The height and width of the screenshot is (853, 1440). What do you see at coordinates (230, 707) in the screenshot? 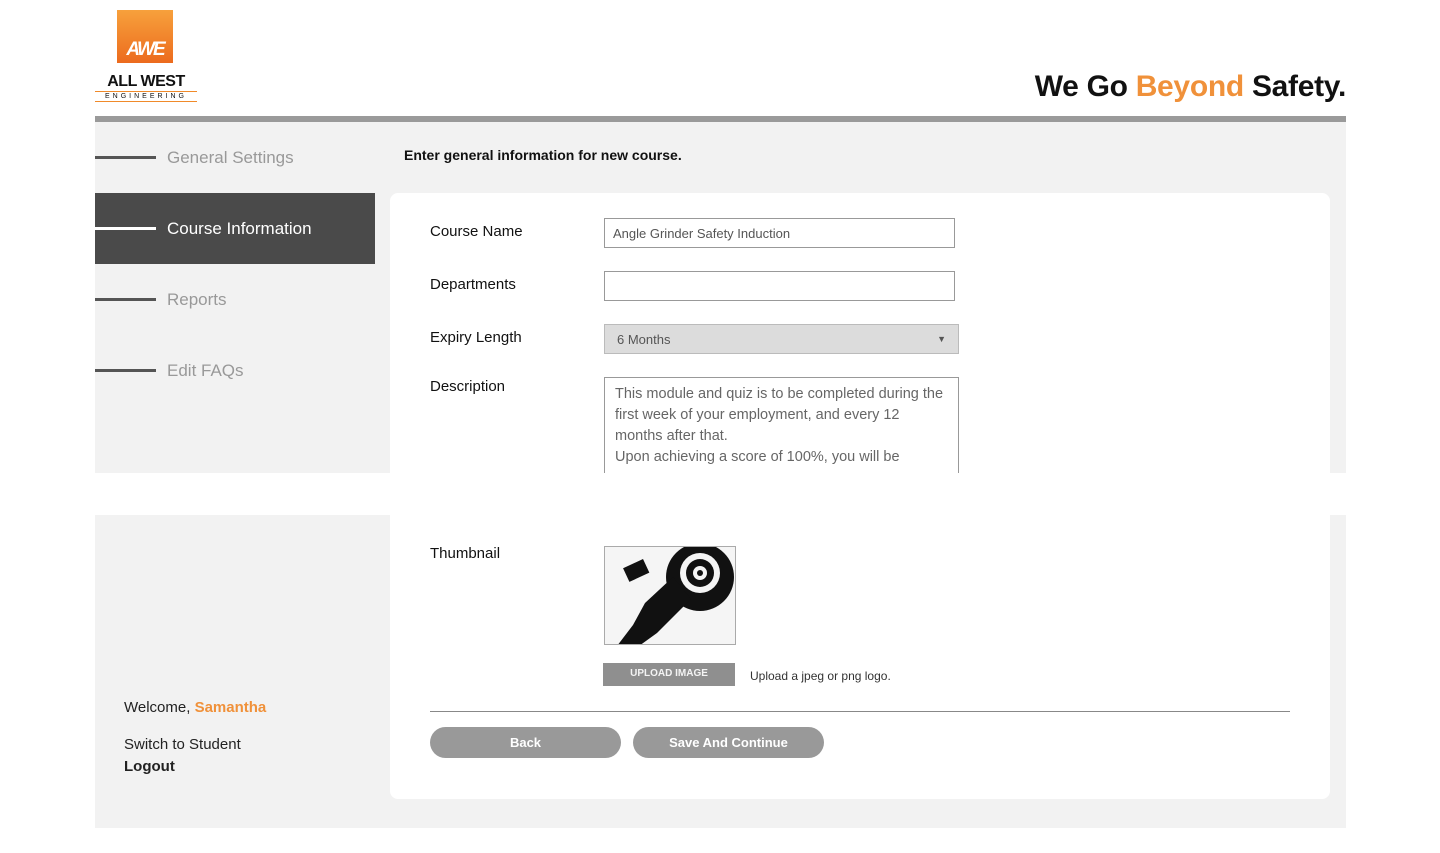
I see `user-name: Samantha` at bounding box center [230, 707].